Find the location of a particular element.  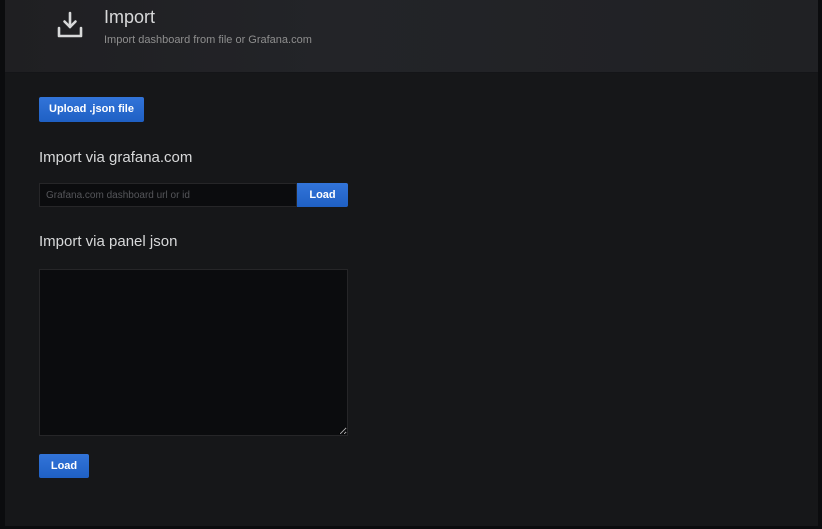

download-icon is located at coordinates (70, 24).